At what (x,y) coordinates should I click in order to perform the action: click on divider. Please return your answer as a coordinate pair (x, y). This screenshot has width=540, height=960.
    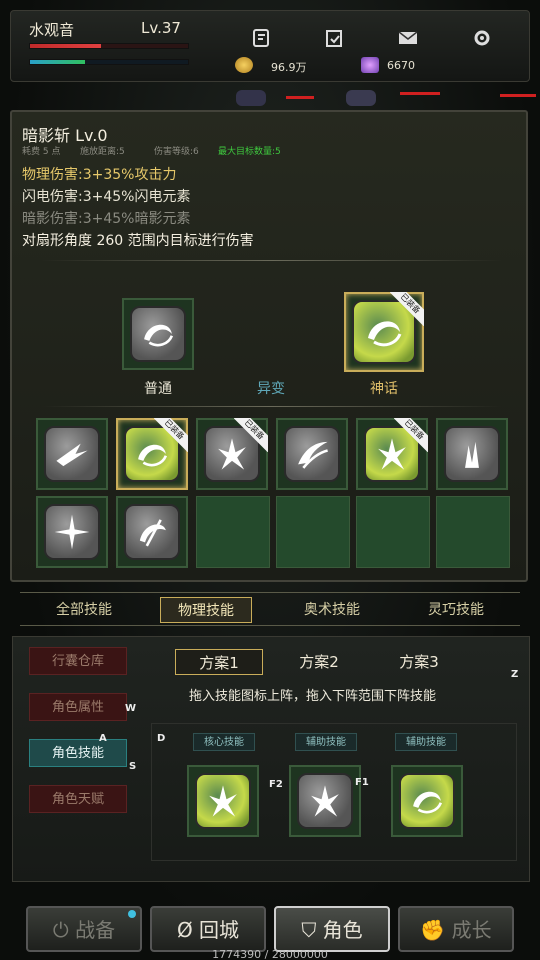
    Looking at the image, I should click on (272, 260).